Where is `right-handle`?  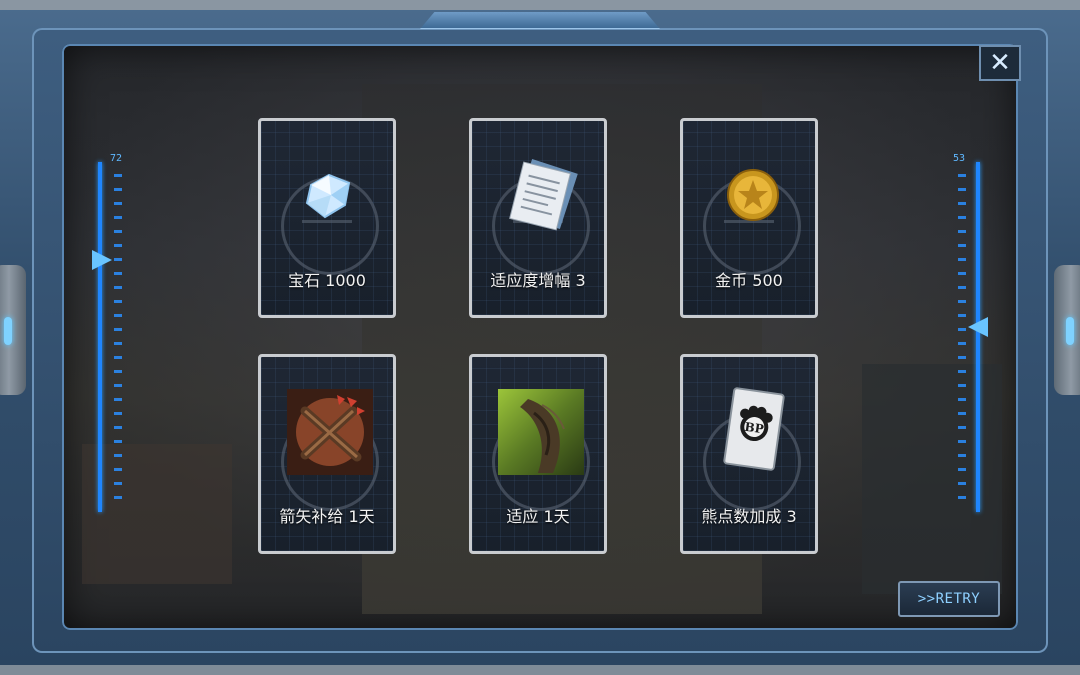 right-handle is located at coordinates (1067, 330).